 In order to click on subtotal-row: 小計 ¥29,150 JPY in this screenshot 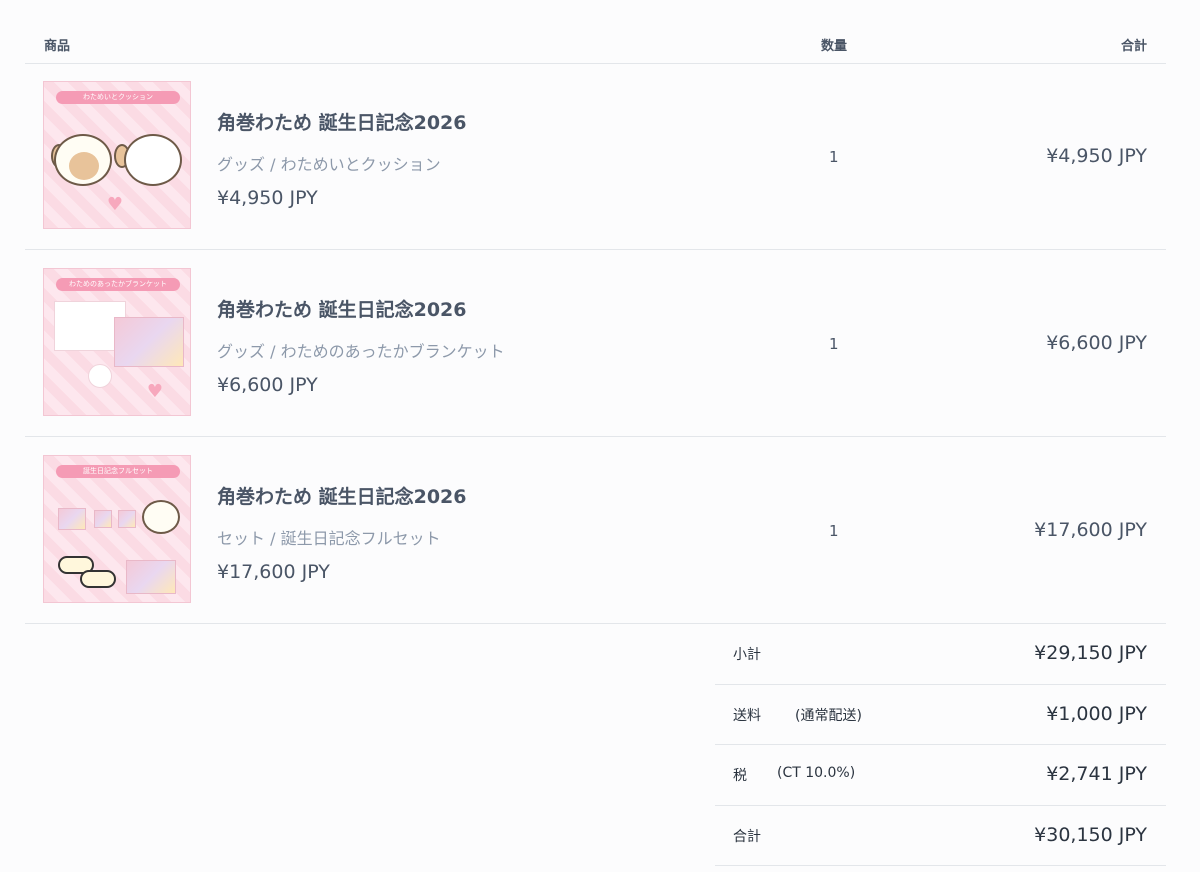, I will do `click(940, 654)`.